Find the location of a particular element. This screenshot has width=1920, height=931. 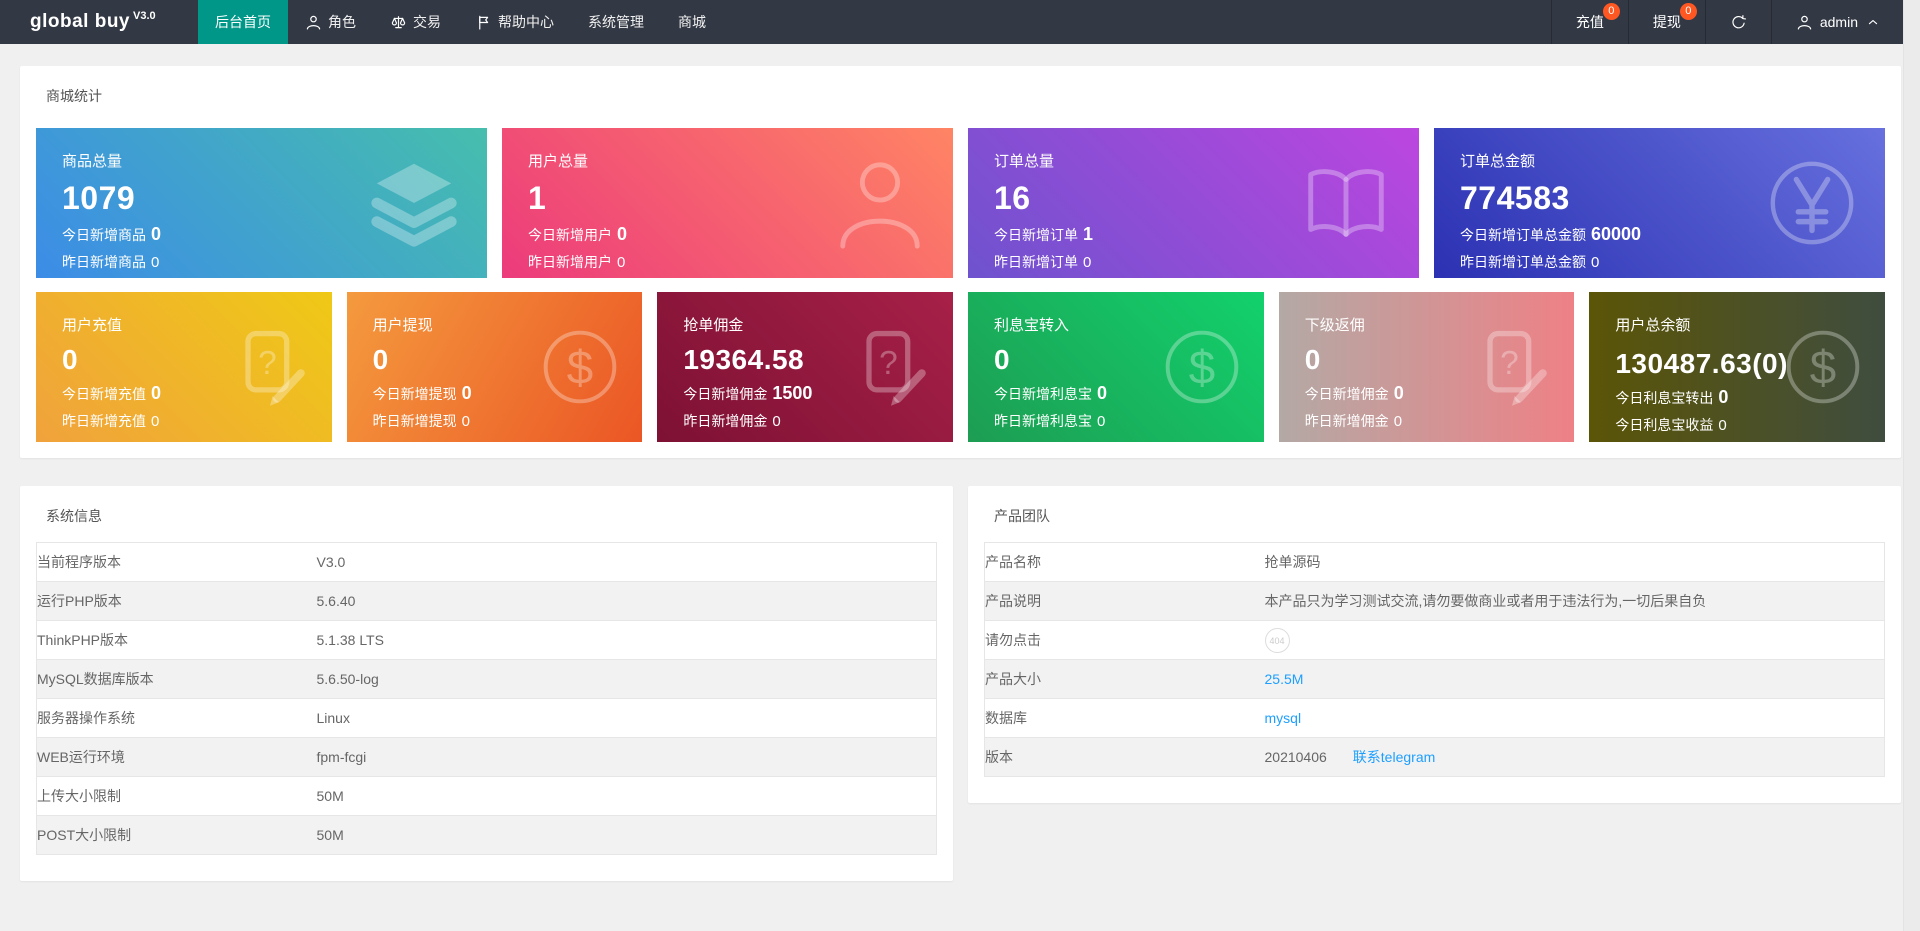

nav-item-home: 后台首页 is located at coordinates (243, 22).